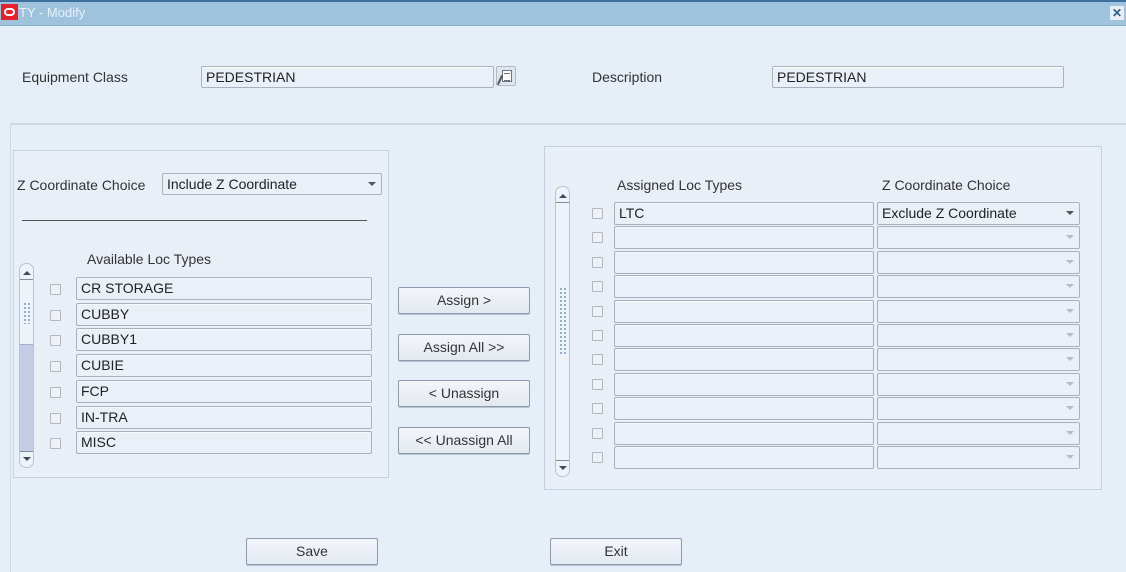 This screenshot has width=1126, height=572. Describe the element at coordinates (149, 259) in the screenshot. I see `available-loc-types-header: Available Loc Types` at that location.